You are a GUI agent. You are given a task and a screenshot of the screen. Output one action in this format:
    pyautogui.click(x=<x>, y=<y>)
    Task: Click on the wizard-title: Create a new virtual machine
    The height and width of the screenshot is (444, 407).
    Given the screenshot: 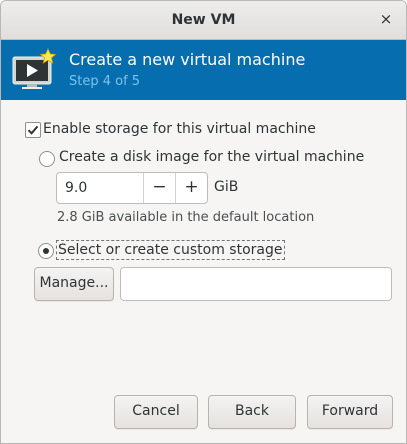 What is the action you would take?
    pyautogui.click(x=187, y=59)
    